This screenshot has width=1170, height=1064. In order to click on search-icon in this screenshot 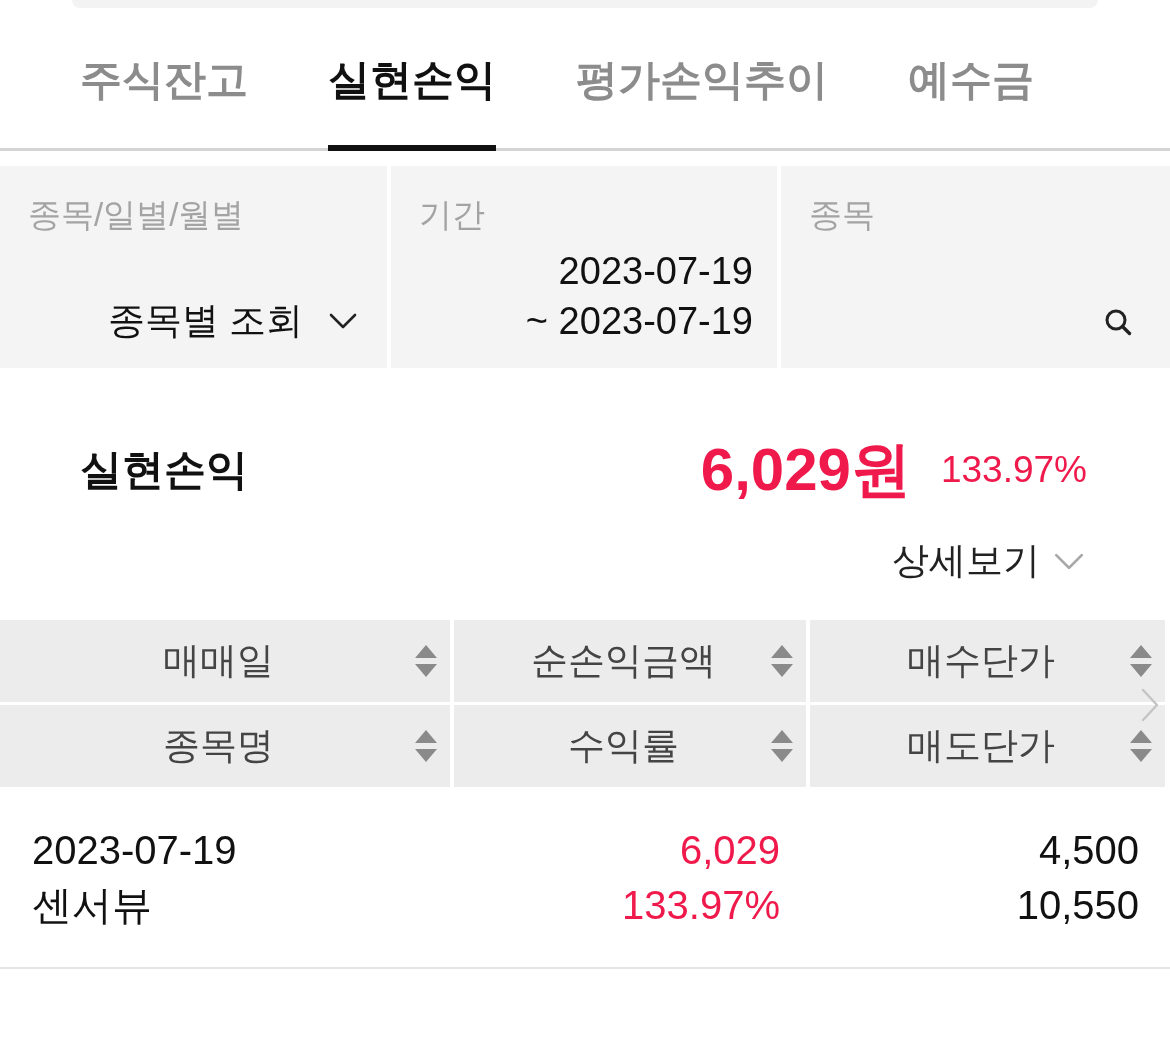, I will do `click(1118, 322)`.